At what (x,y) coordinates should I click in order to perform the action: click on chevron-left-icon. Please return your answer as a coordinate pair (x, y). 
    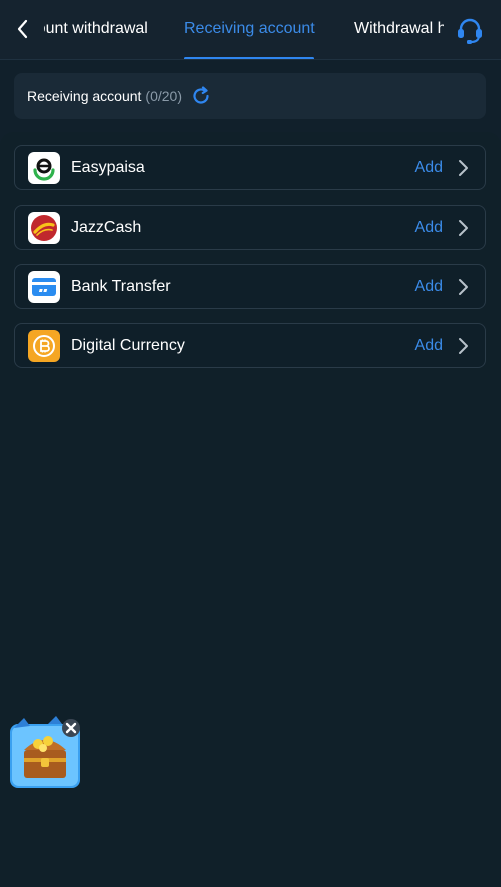
    Looking at the image, I should click on (22, 29).